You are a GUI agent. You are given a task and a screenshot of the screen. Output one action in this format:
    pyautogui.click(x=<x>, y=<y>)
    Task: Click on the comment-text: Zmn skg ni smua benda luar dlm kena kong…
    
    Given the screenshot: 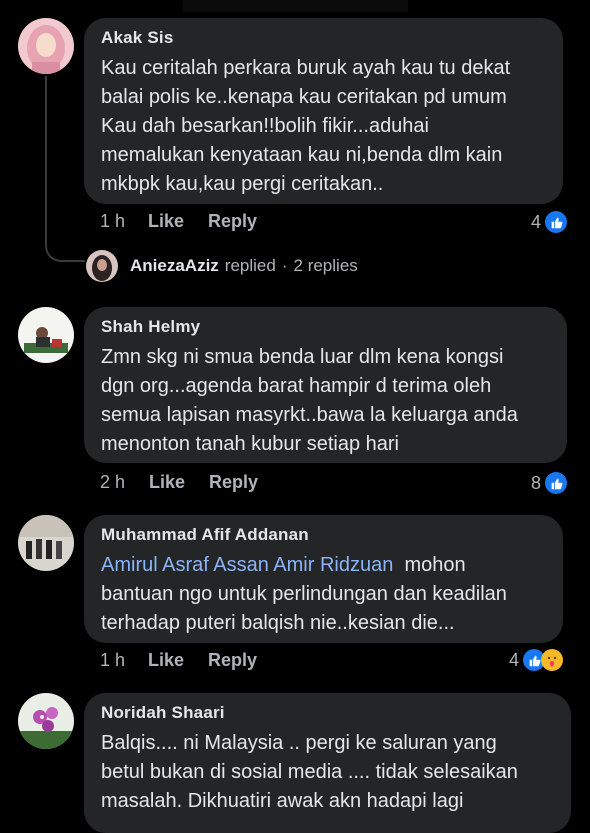 What is the action you would take?
    pyautogui.click(x=309, y=400)
    